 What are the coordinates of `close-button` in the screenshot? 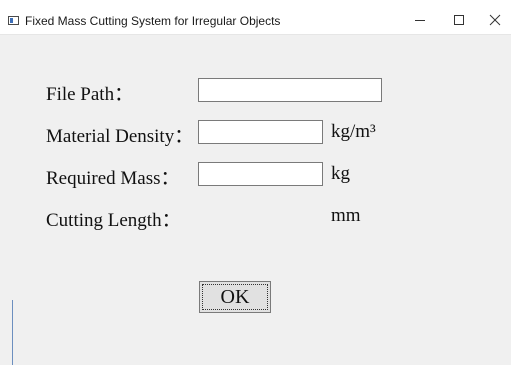 It's located at (493, 20).